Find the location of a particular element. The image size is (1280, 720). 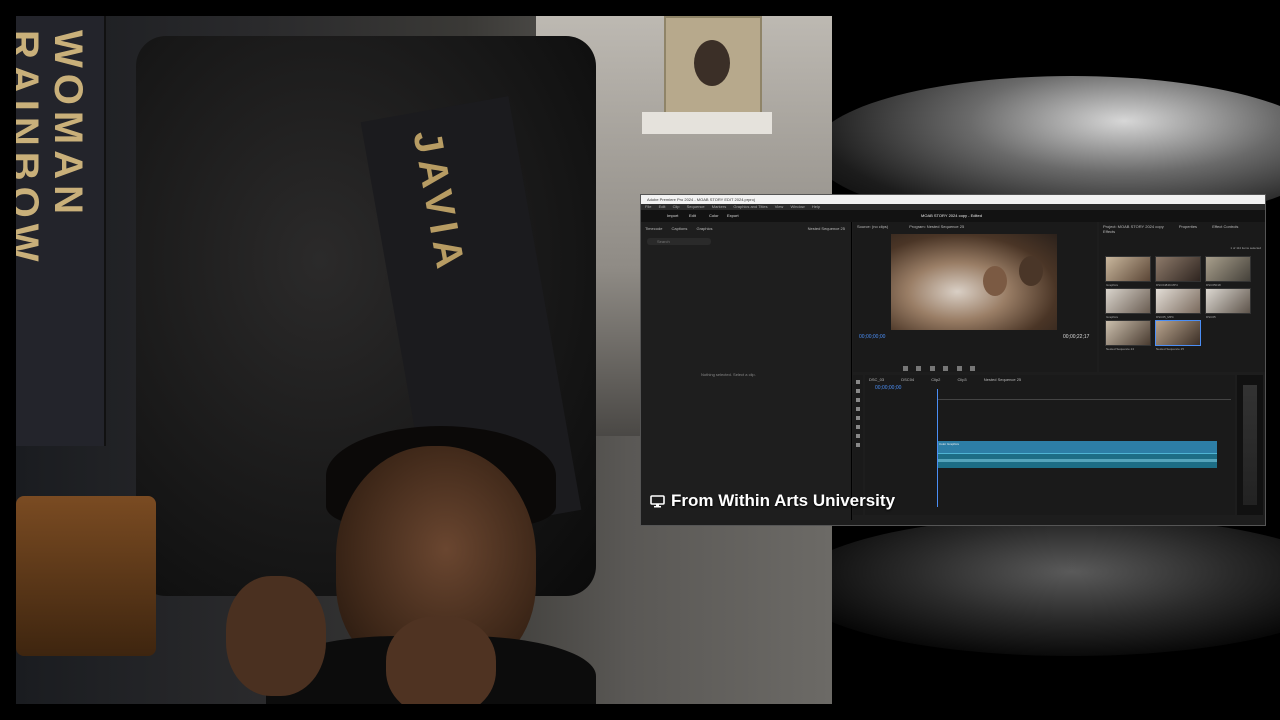

source-caption: From Within Arts University is located at coordinates (772, 501).